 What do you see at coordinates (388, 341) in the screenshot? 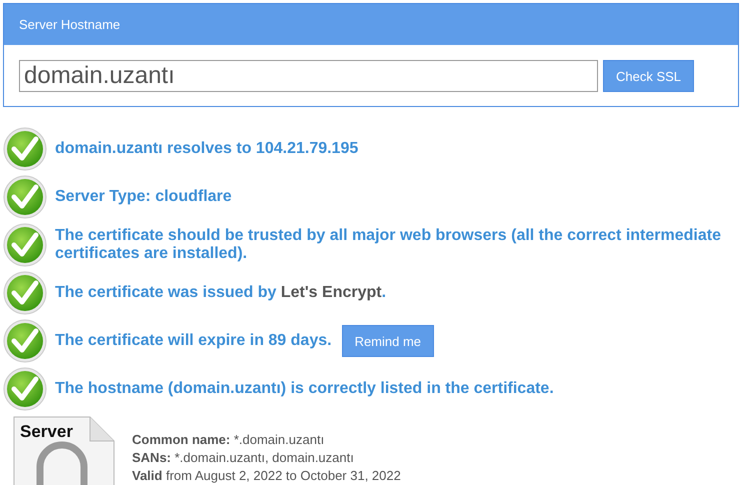
I see `remind-button: Remind me` at bounding box center [388, 341].